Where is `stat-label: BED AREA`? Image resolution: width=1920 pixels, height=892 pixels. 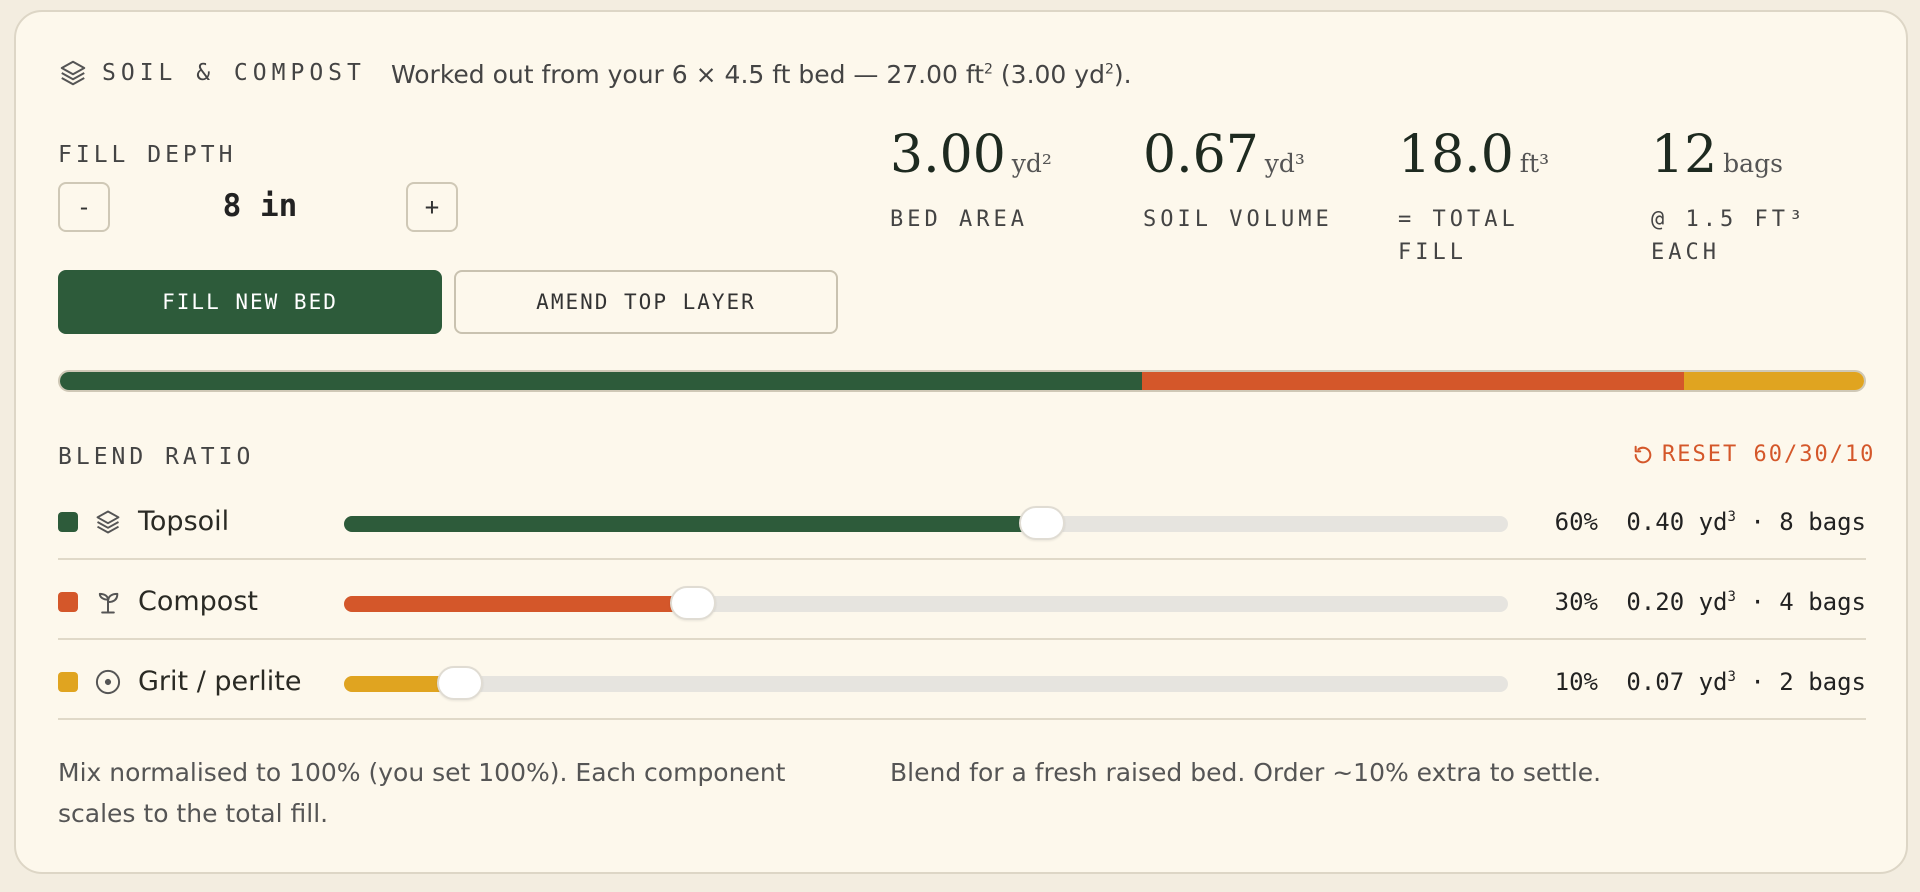
stat-label: BED AREA is located at coordinates (959, 219).